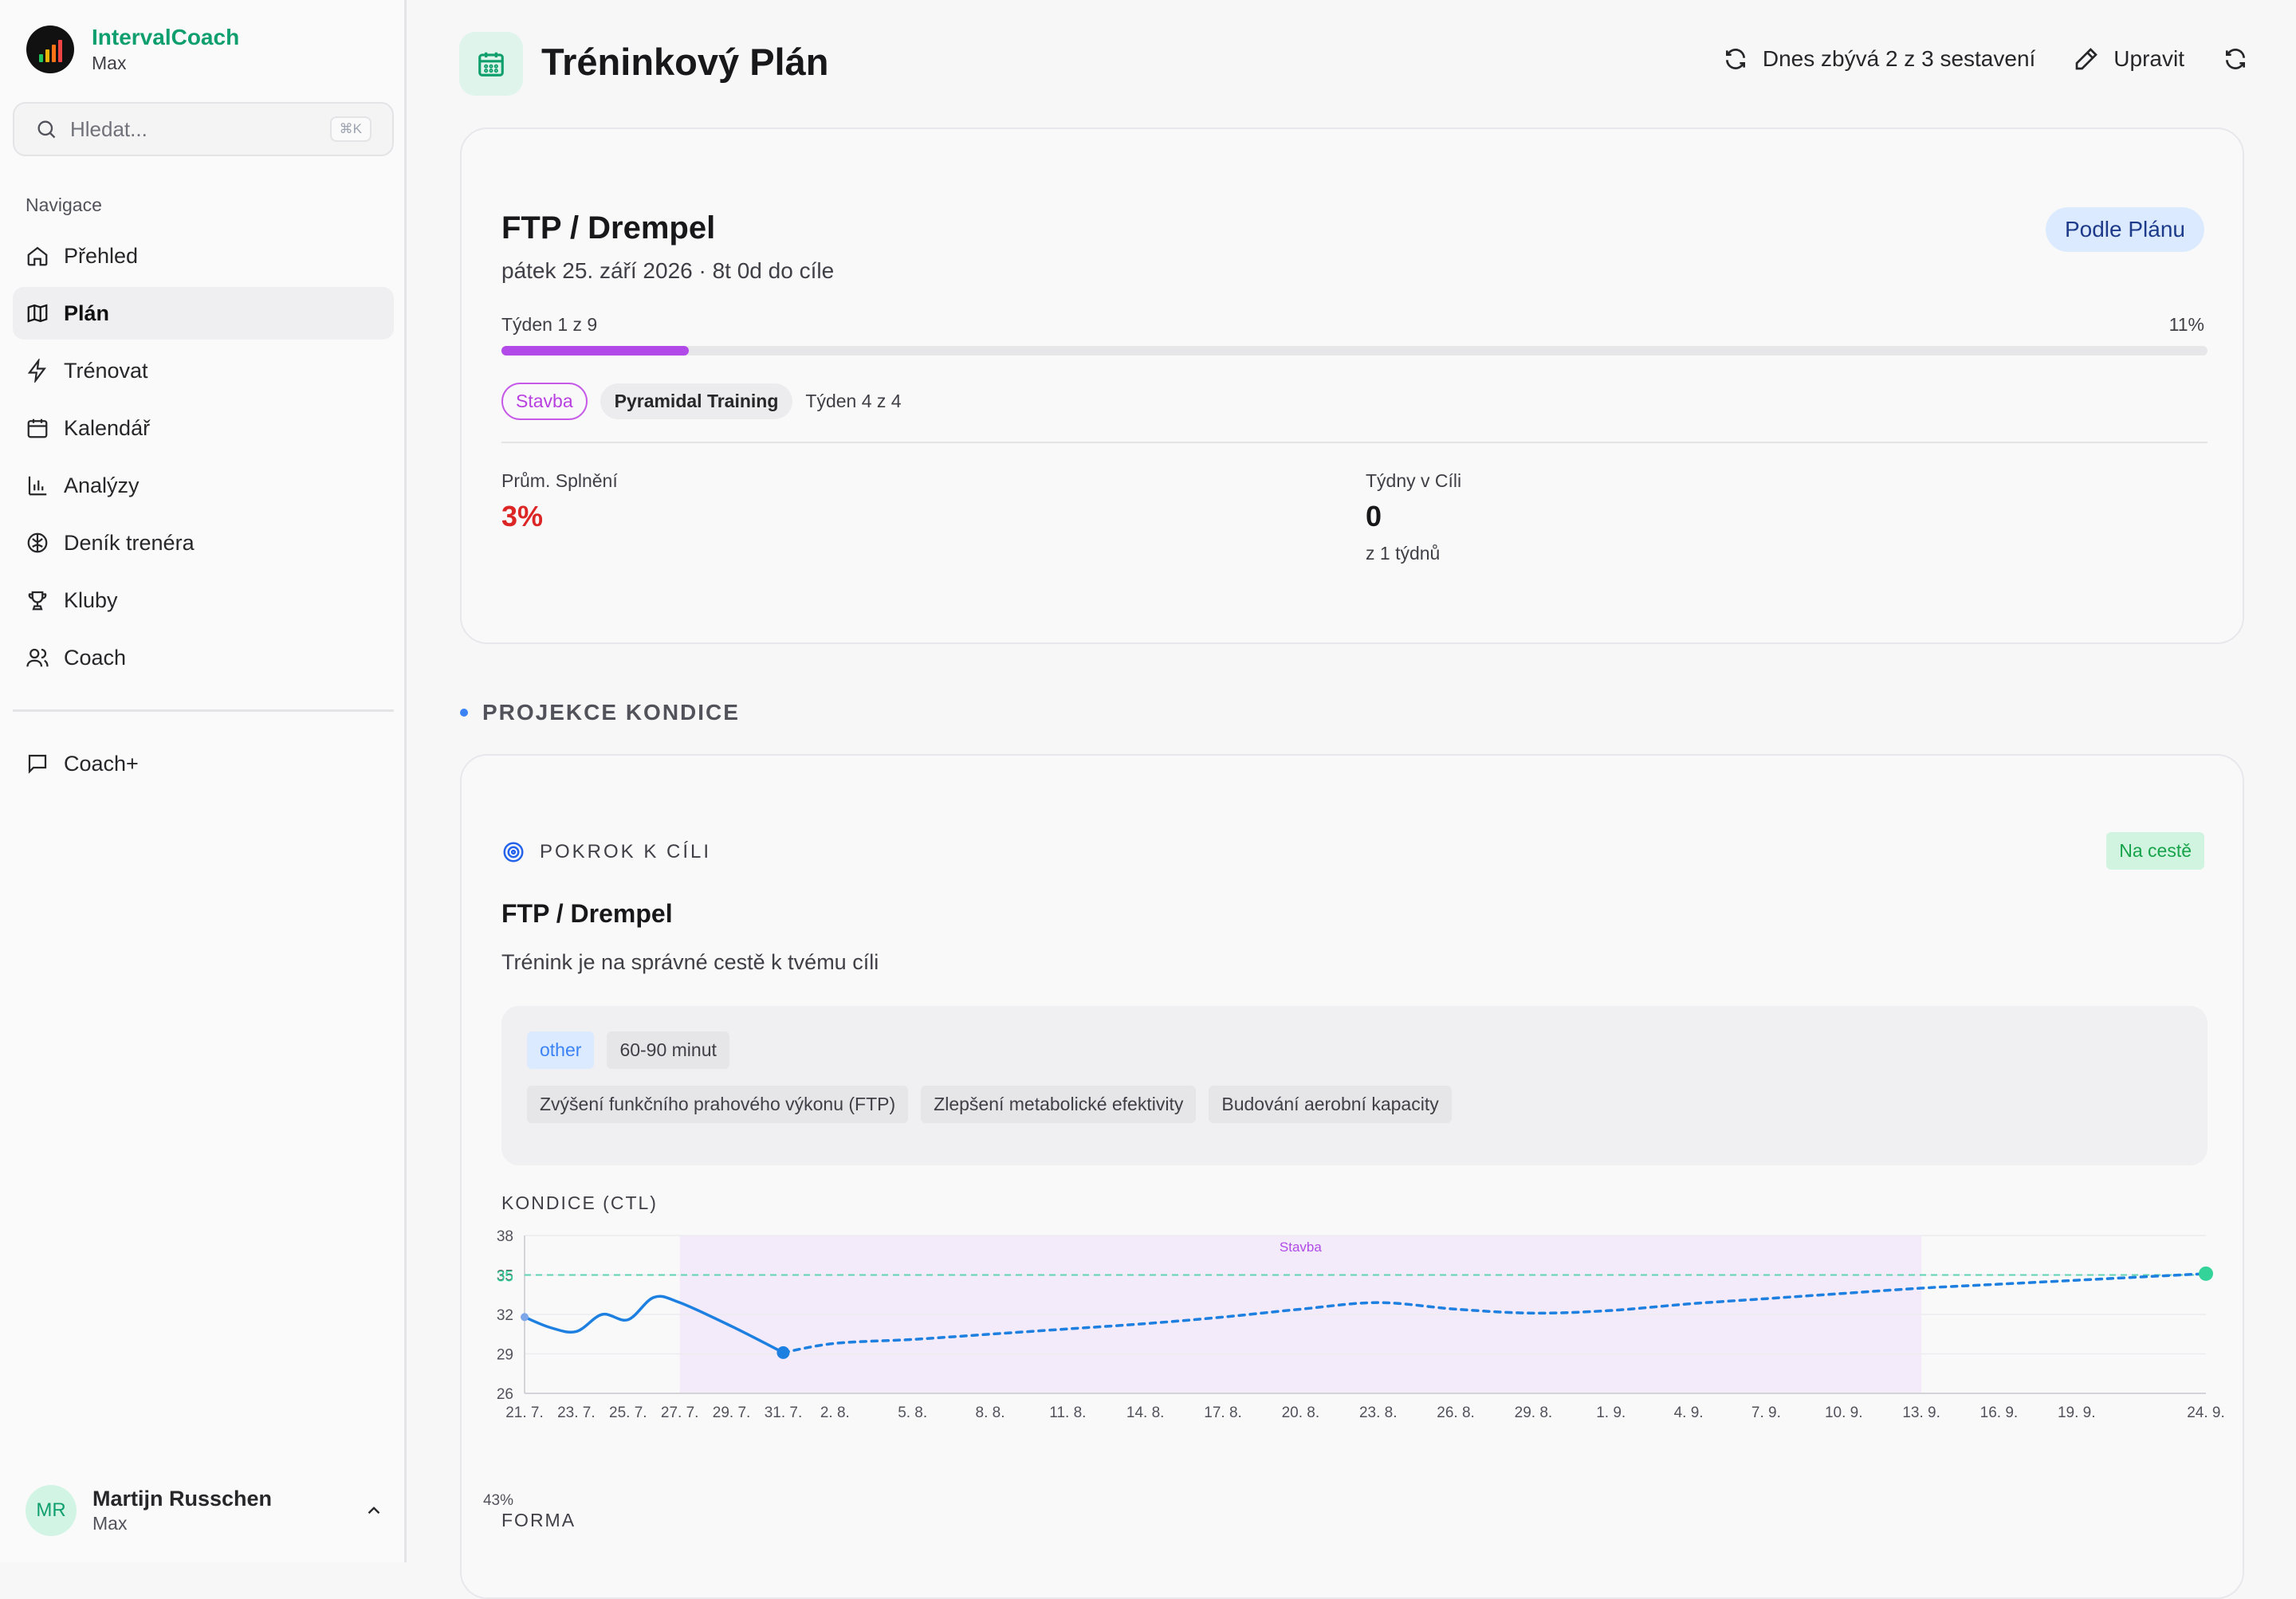 This screenshot has width=2296, height=1599. Describe the element at coordinates (1456, 1413) in the screenshot. I see `x-tick-label: 26. 8.` at that location.